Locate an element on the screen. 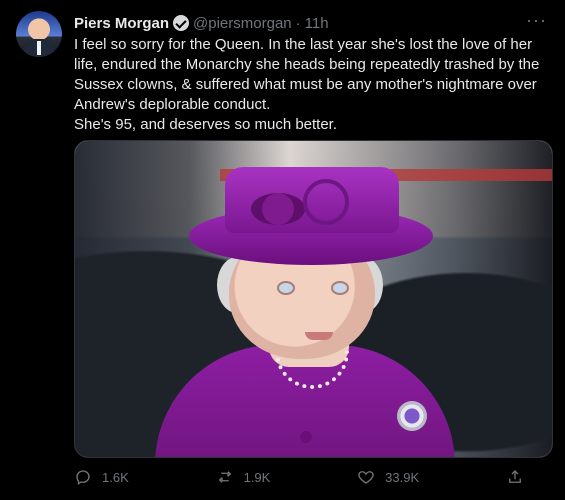  tweet-header: Piers Morgan @piersmorgan · 11h is located at coordinates (201, 23).